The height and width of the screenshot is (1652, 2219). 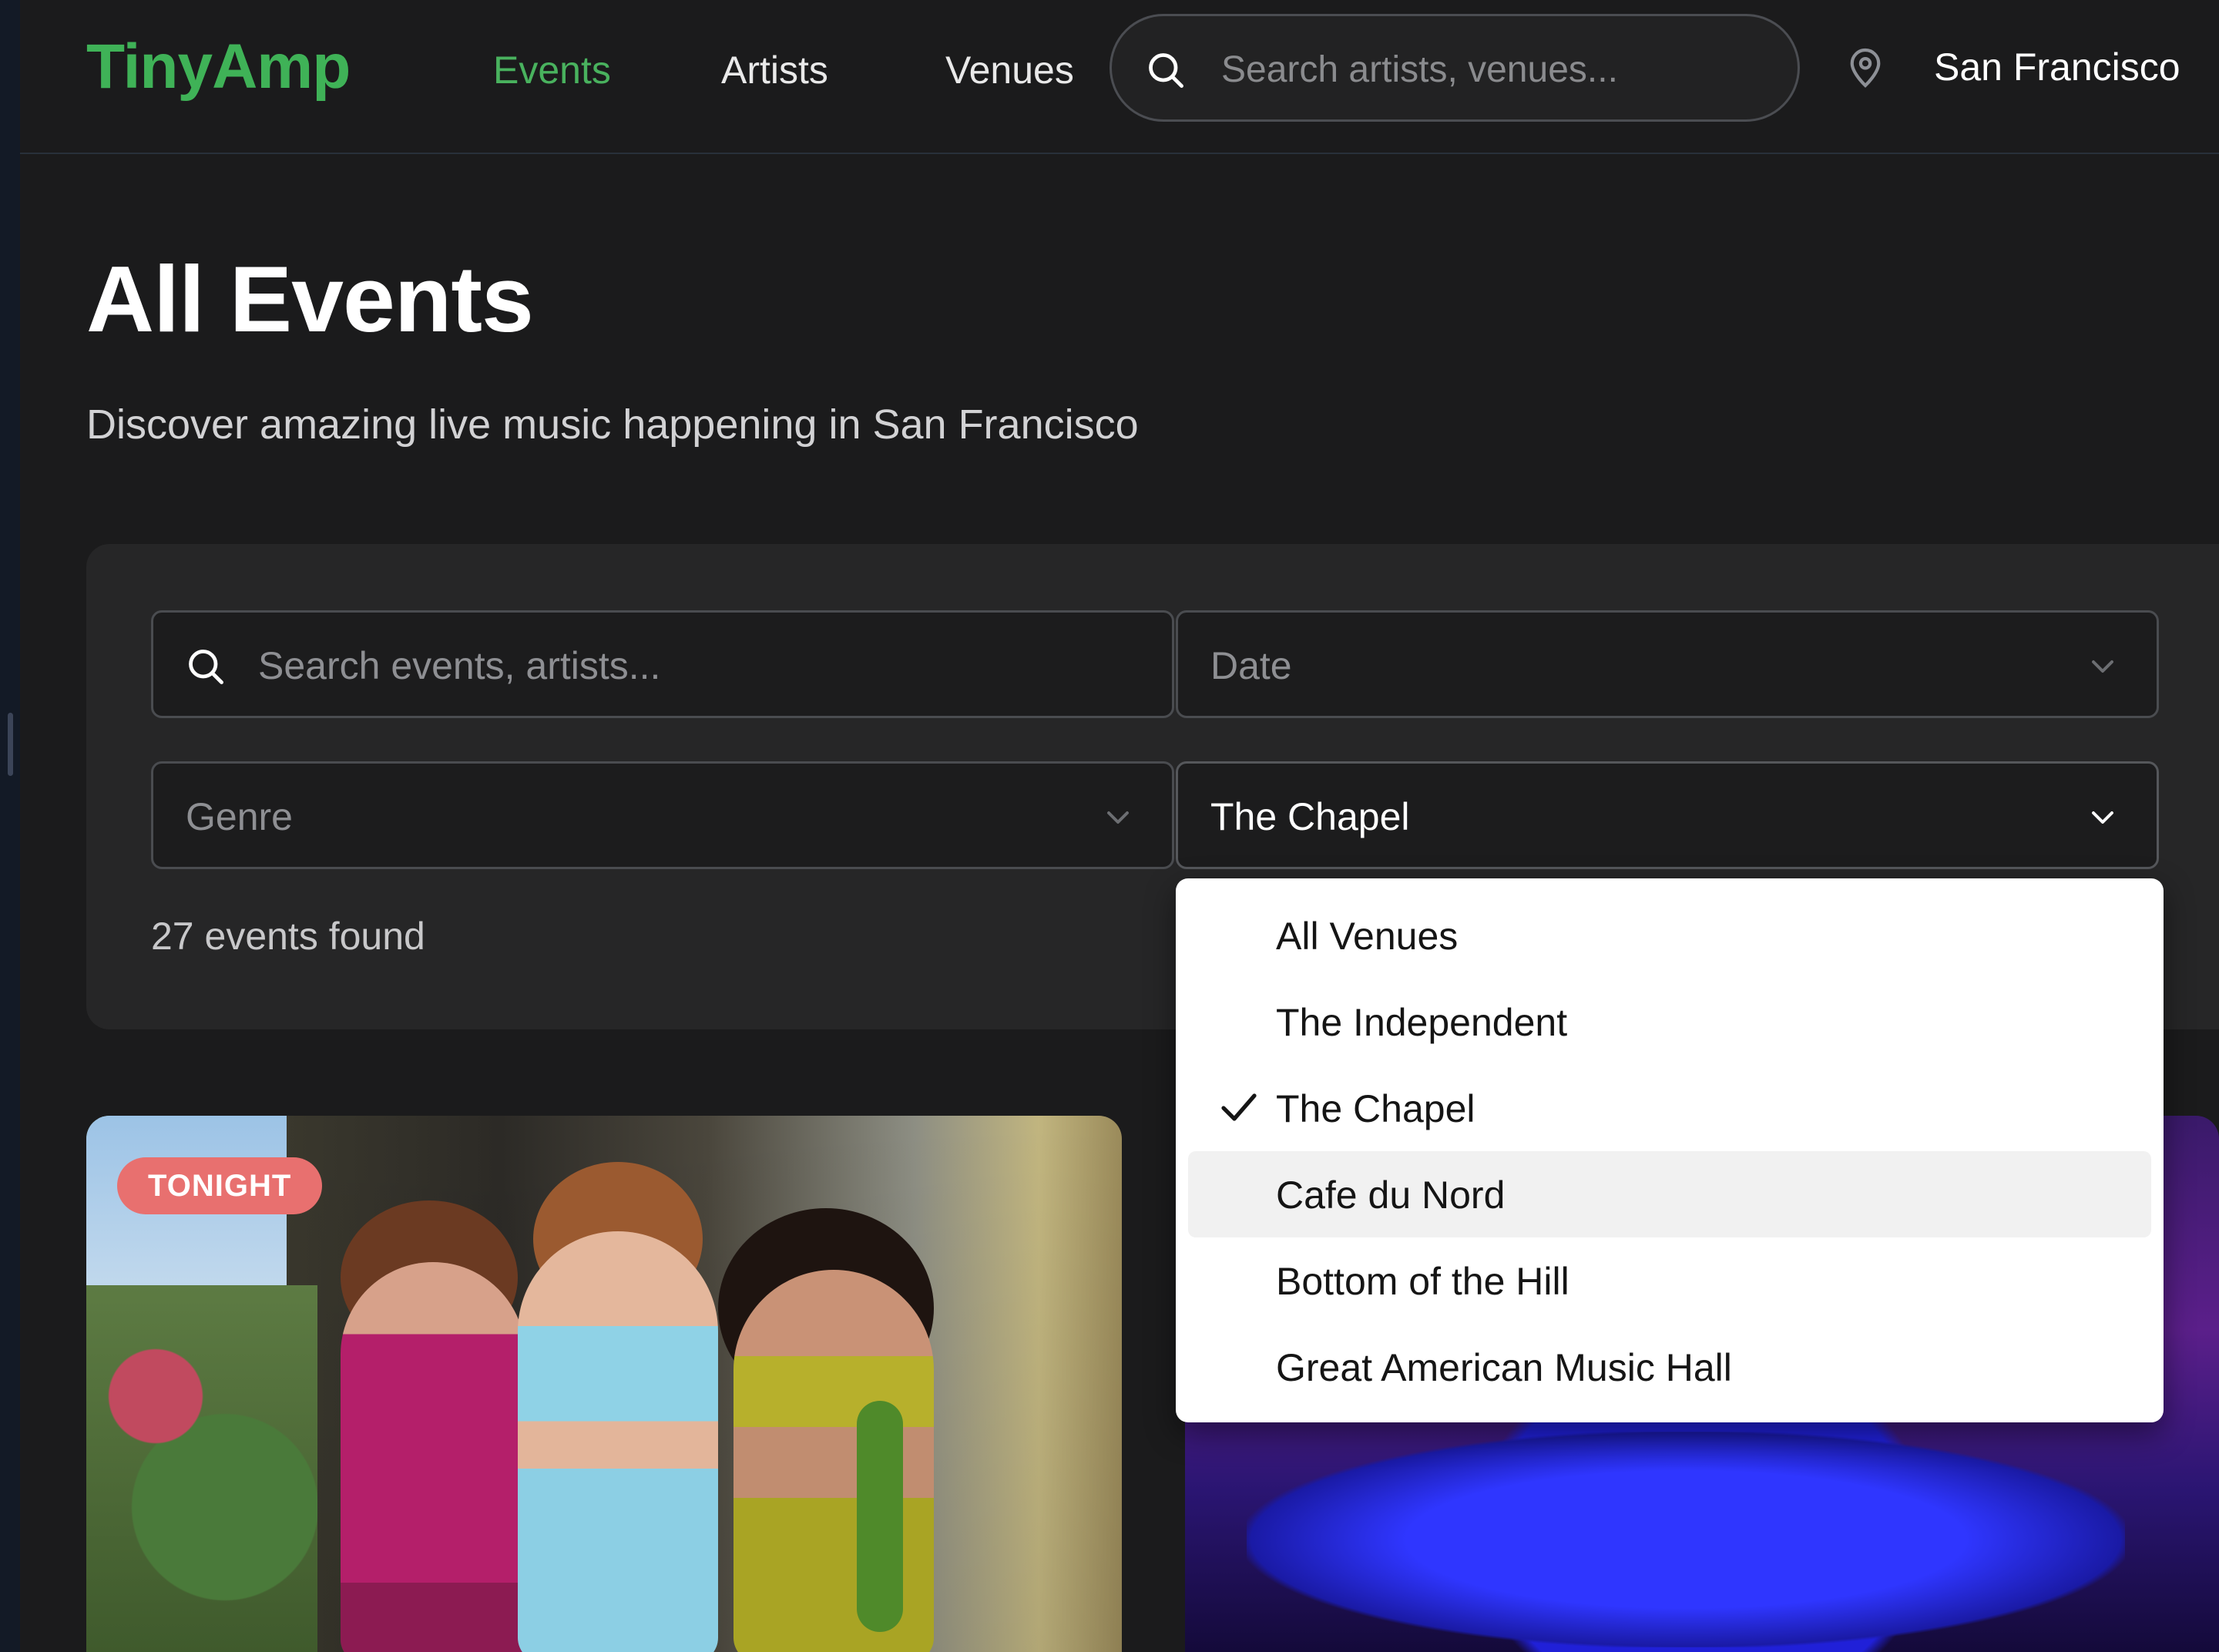 I want to click on left-rail, so click(x=10, y=826).